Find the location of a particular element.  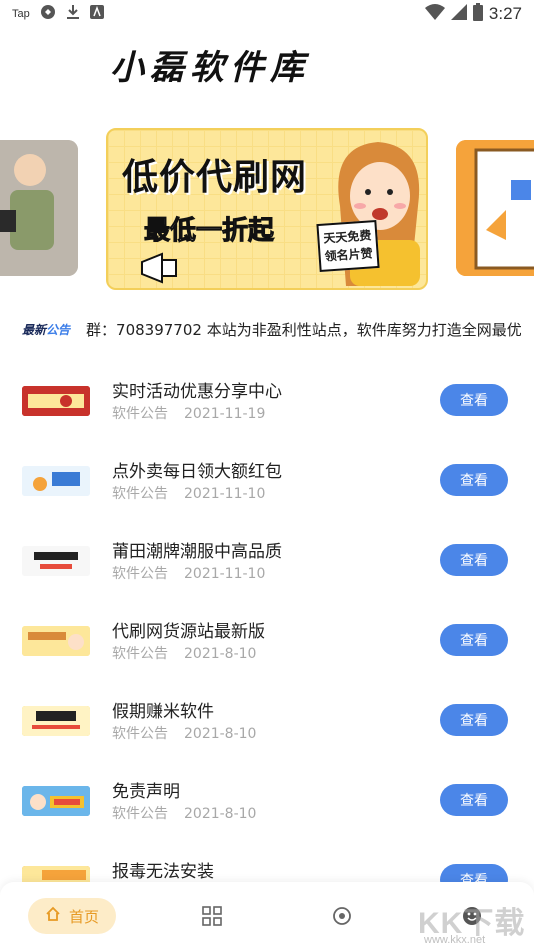

nav-home-label: 首页 is located at coordinates (83, 916).